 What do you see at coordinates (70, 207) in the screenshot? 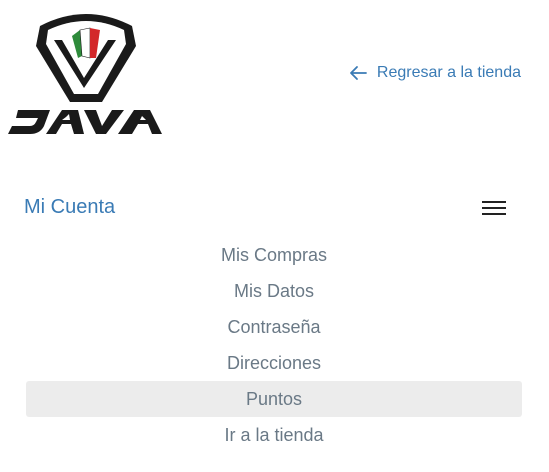
I see `account-title: Mi Cuenta` at bounding box center [70, 207].